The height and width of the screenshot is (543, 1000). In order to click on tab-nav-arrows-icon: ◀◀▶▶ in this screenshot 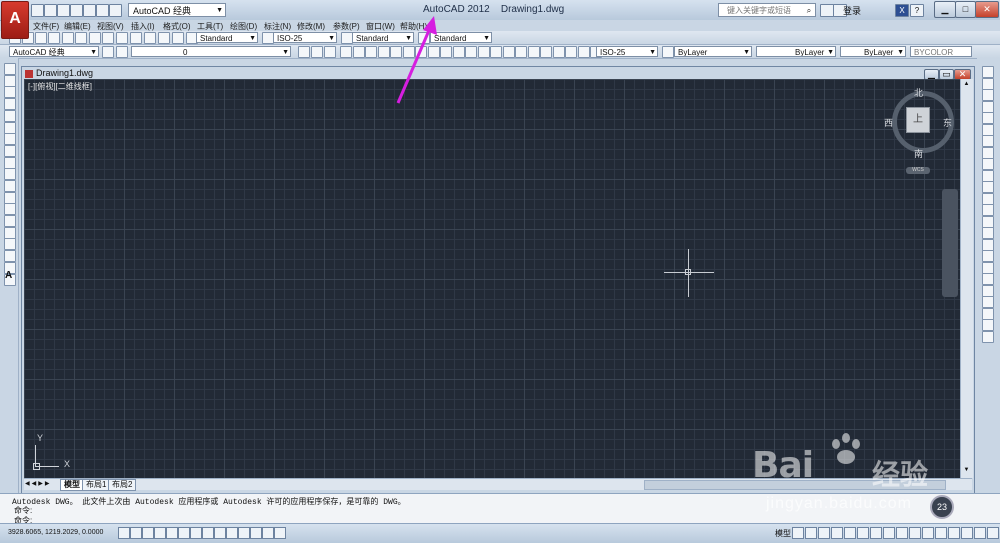, I will do `click(38, 483)`.